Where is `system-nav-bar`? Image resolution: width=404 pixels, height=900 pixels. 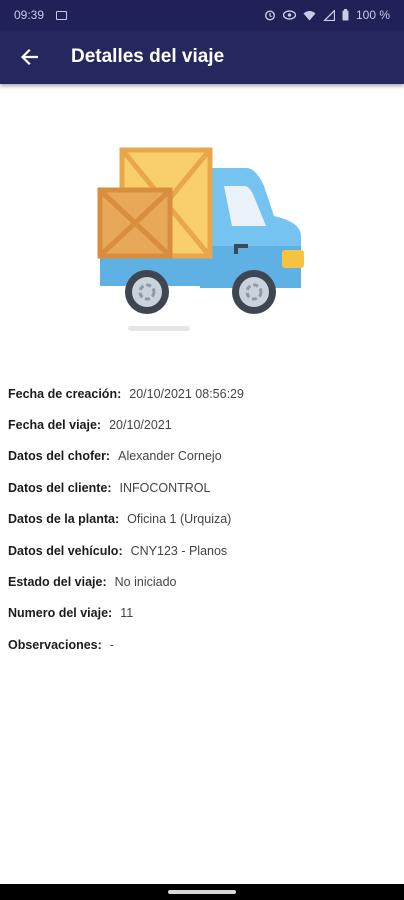
system-nav-bar is located at coordinates (202, 892).